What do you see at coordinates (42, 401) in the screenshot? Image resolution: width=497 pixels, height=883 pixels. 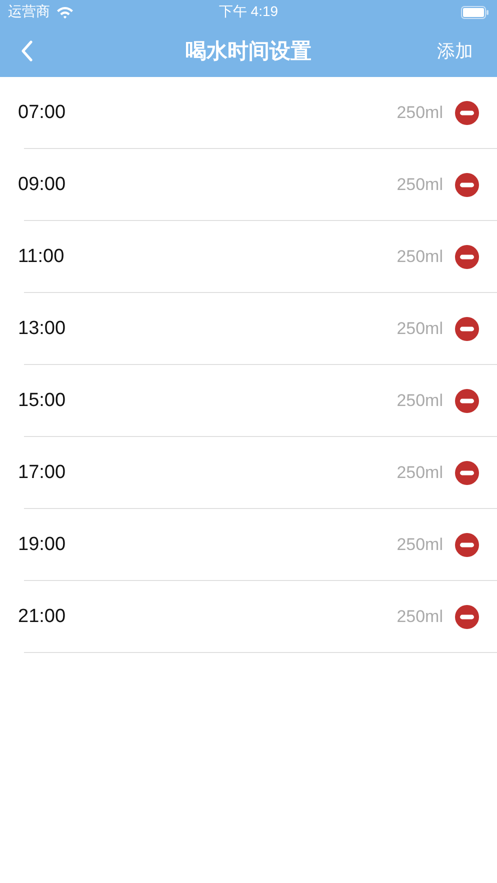 I see `reminder-time: 15:00` at bounding box center [42, 401].